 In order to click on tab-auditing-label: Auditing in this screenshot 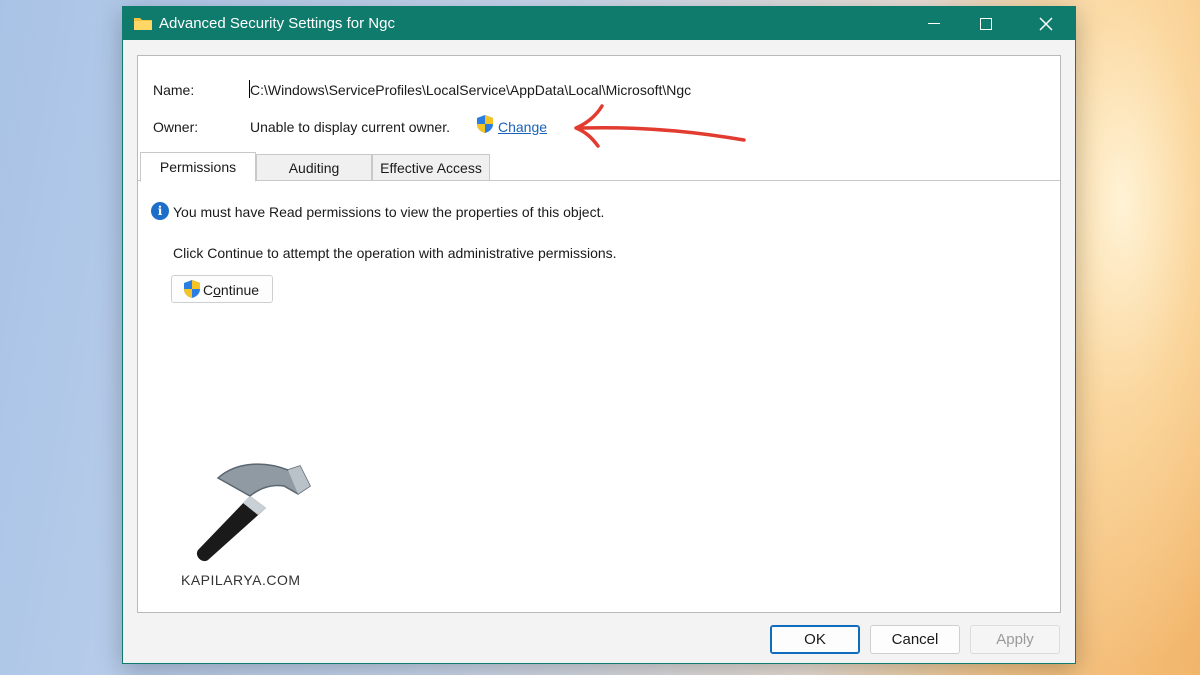, I will do `click(314, 168)`.